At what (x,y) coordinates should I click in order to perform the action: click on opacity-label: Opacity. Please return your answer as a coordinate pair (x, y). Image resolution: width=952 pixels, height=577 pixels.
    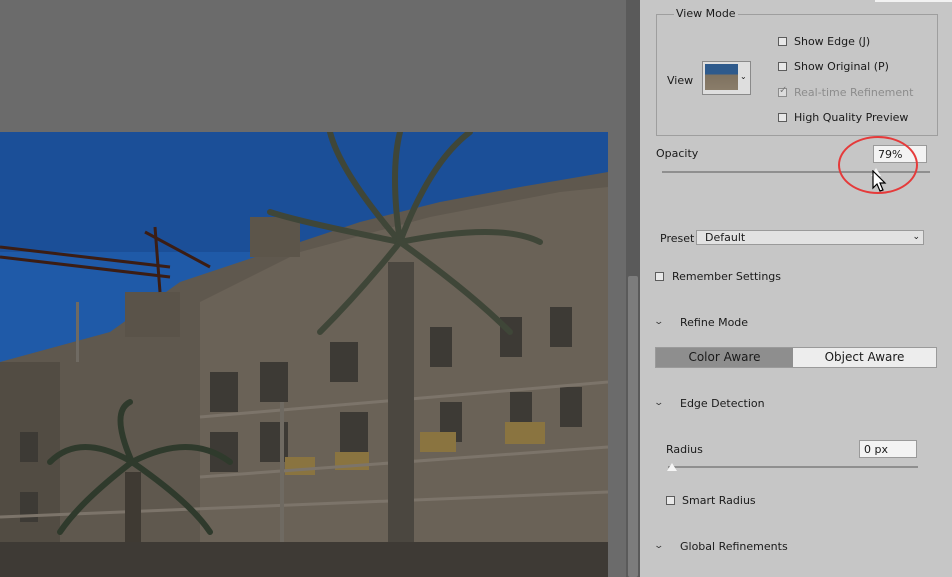
    Looking at the image, I should click on (677, 153).